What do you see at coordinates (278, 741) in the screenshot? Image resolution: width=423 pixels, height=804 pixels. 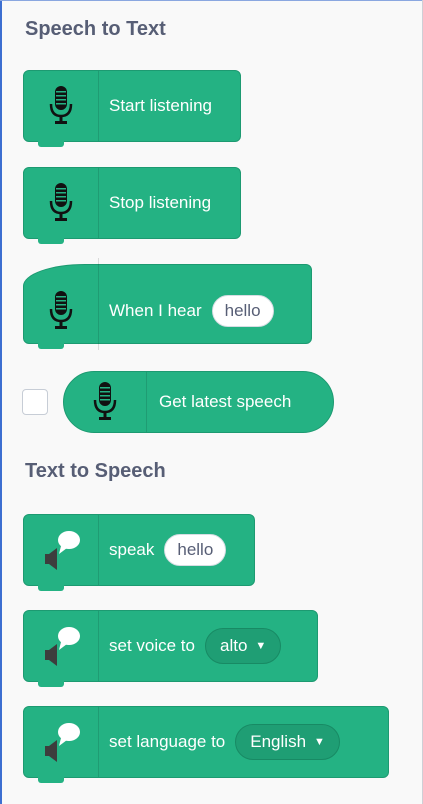 I see `language-dropdown-value: English` at bounding box center [278, 741].